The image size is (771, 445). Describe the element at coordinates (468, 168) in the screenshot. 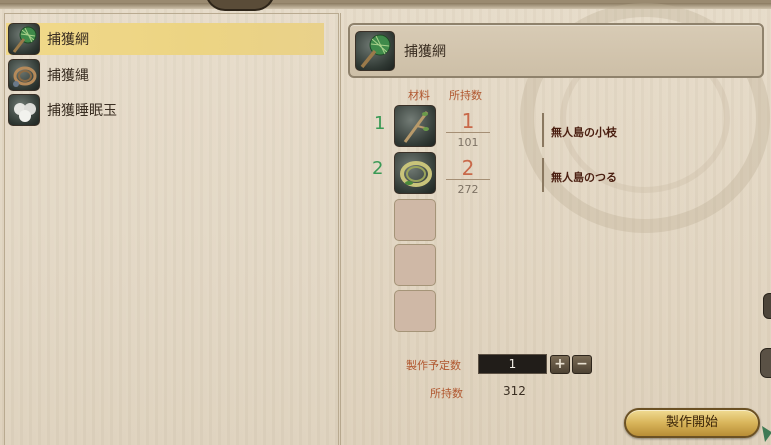

I see `required-quantity: 2` at that location.